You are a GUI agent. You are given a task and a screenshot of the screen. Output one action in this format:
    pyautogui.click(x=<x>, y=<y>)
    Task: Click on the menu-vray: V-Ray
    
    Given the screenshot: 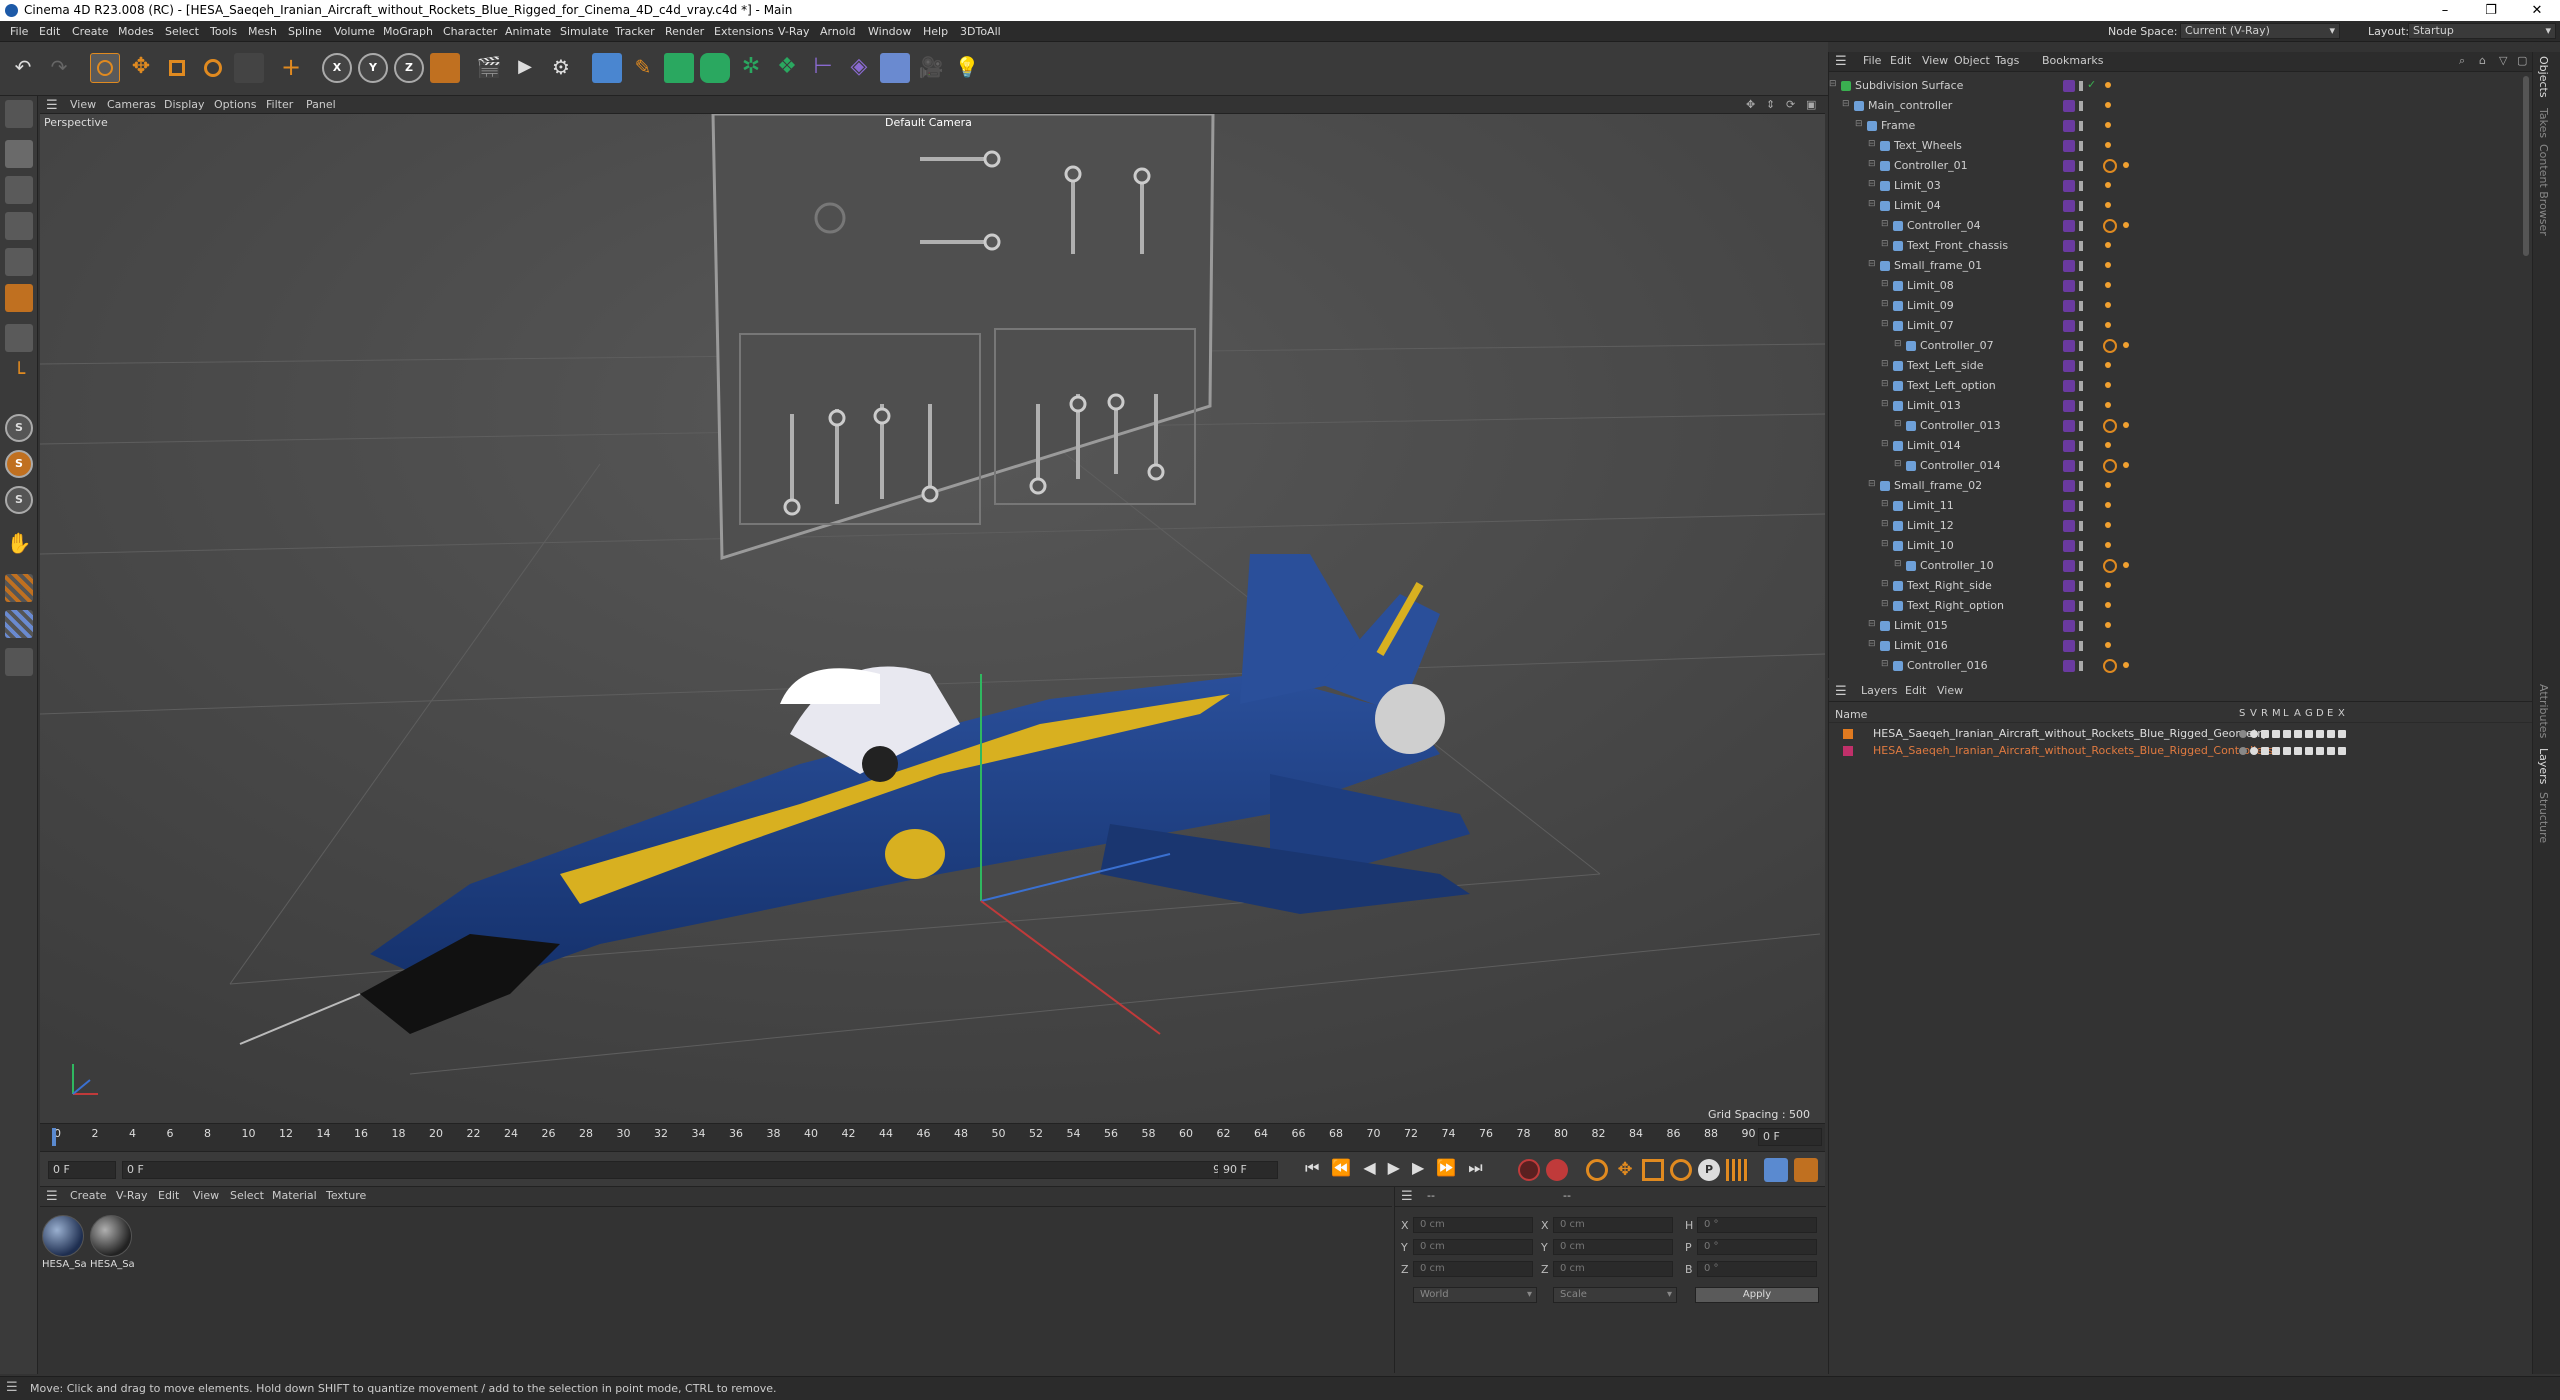 What is the action you would take?
    pyautogui.click(x=794, y=31)
    